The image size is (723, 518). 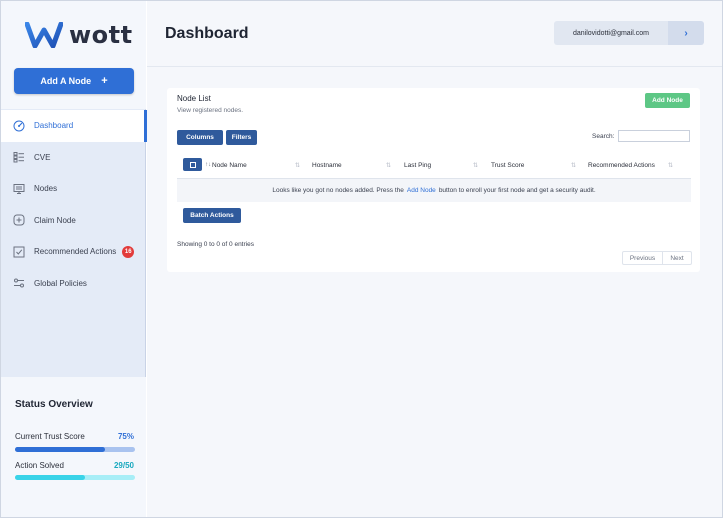 What do you see at coordinates (611, 33) in the screenshot?
I see `user-email: danilovidotti@gmail.com` at bounding box center [611, 33].